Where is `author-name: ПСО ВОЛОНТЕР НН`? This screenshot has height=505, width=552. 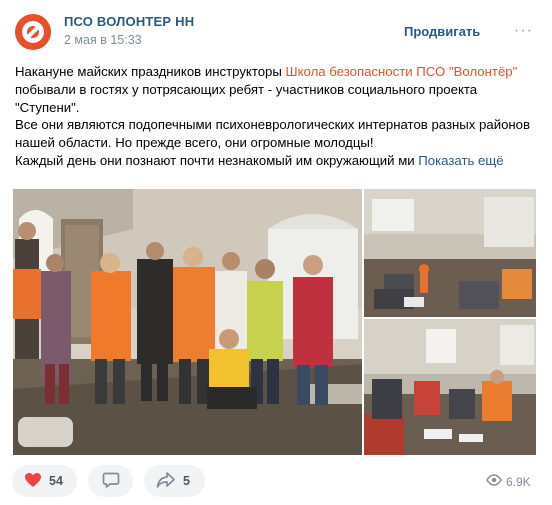 author-name: ПСО ВОЛОНТЕР НН is located at coordinates (129, 21).